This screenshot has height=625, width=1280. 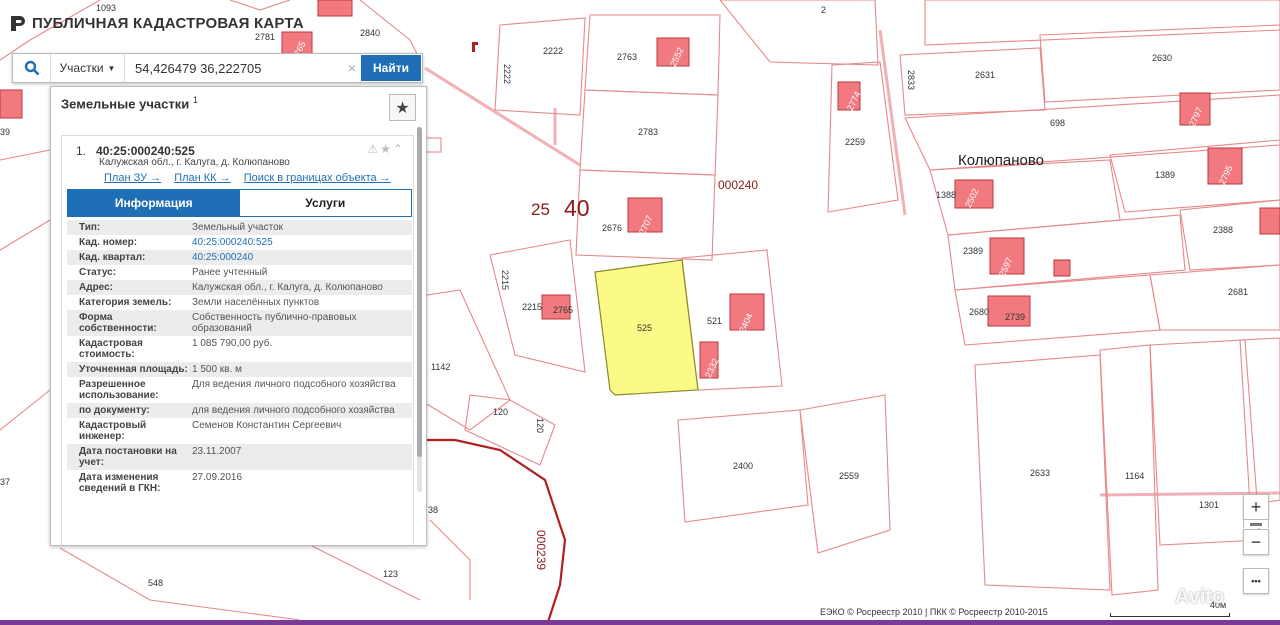 What do you see at coordinates (32, 68) in the screenshot?
I see `search-icon` at bounding box center [32, 68].